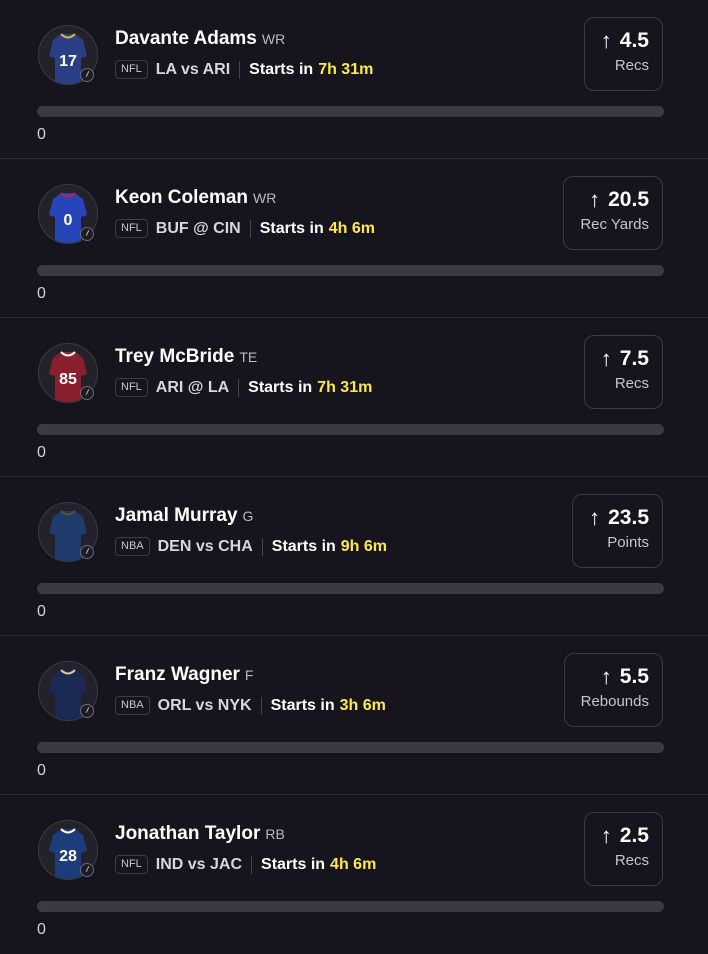 The image size is (708, 954). Describe the element at coordinates (245, 228) in the screenshot. I see `game-info: NFL BUF @ CIN Starts in 4h 6m` at that location.